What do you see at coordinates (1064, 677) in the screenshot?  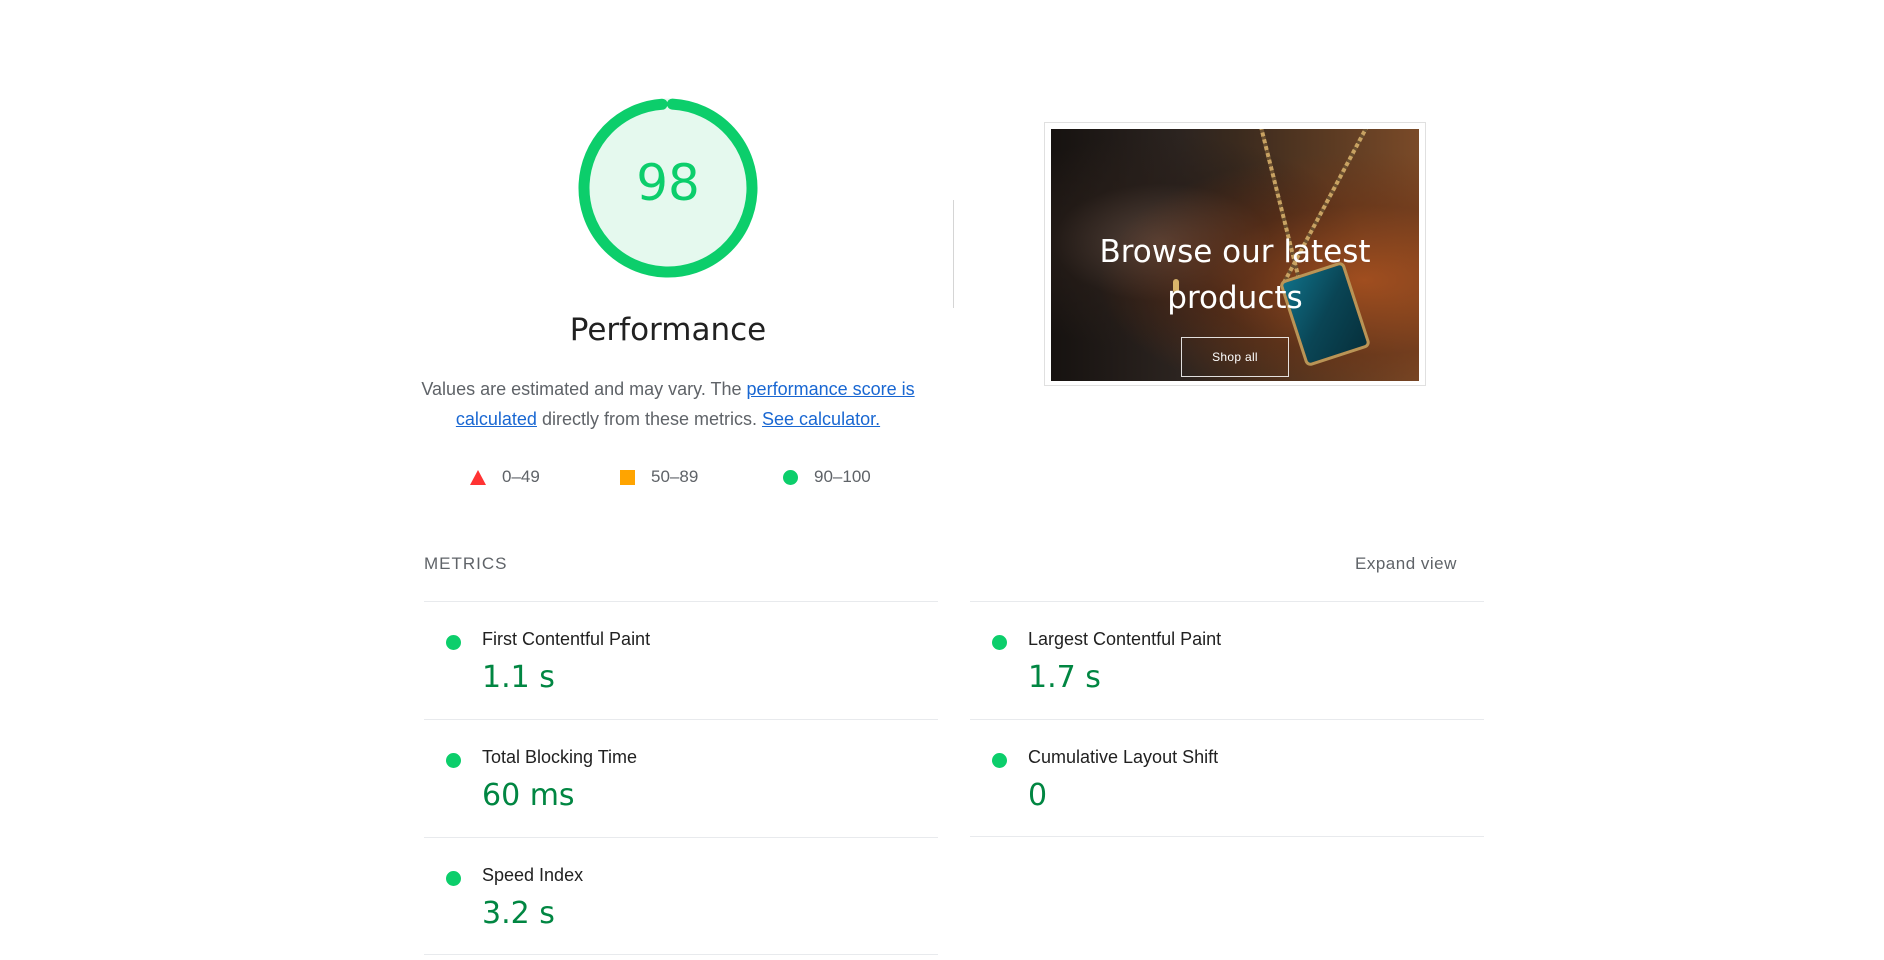 I see `metric-value: 1.7 s` at bounding box center [1064, 677].